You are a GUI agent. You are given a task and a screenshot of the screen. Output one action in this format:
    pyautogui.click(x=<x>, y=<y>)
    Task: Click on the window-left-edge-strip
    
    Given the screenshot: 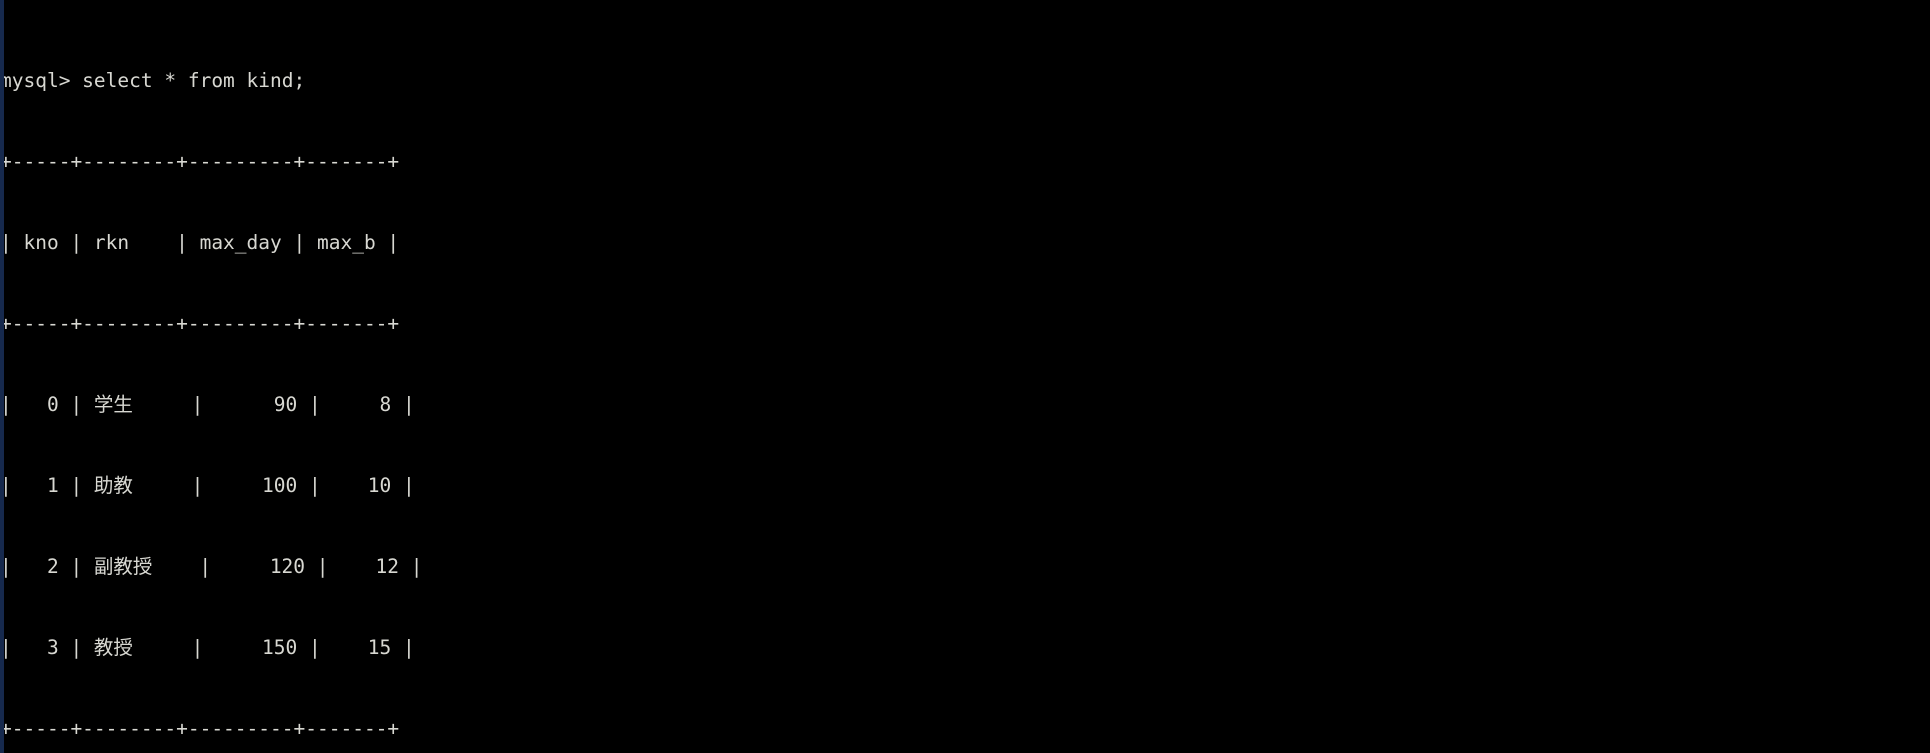 What is the action you would take?
    pyautogui.click(x=2, y=376)
    